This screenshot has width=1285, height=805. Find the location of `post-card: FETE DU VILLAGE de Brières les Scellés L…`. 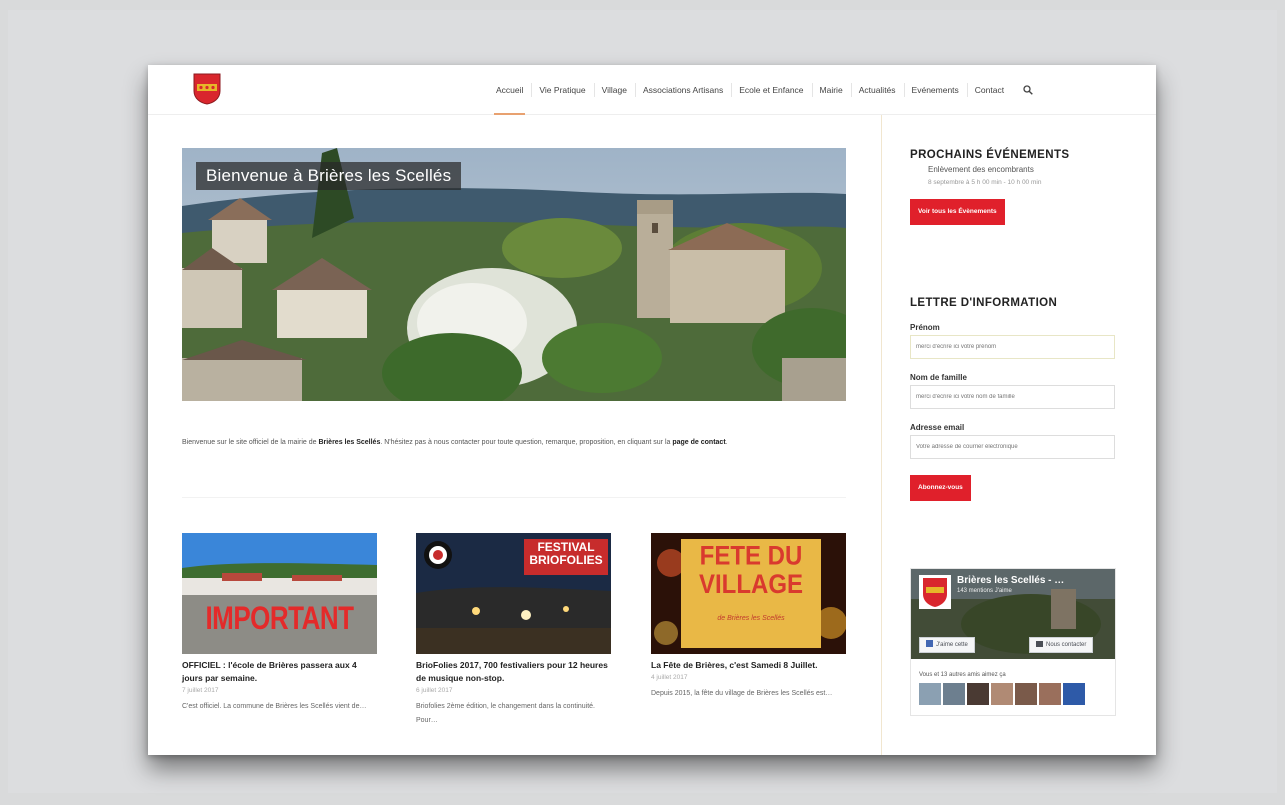

post-card: FETE DU VILLAGE de Brières les Scellés L… is located at coordinates (748, 617).